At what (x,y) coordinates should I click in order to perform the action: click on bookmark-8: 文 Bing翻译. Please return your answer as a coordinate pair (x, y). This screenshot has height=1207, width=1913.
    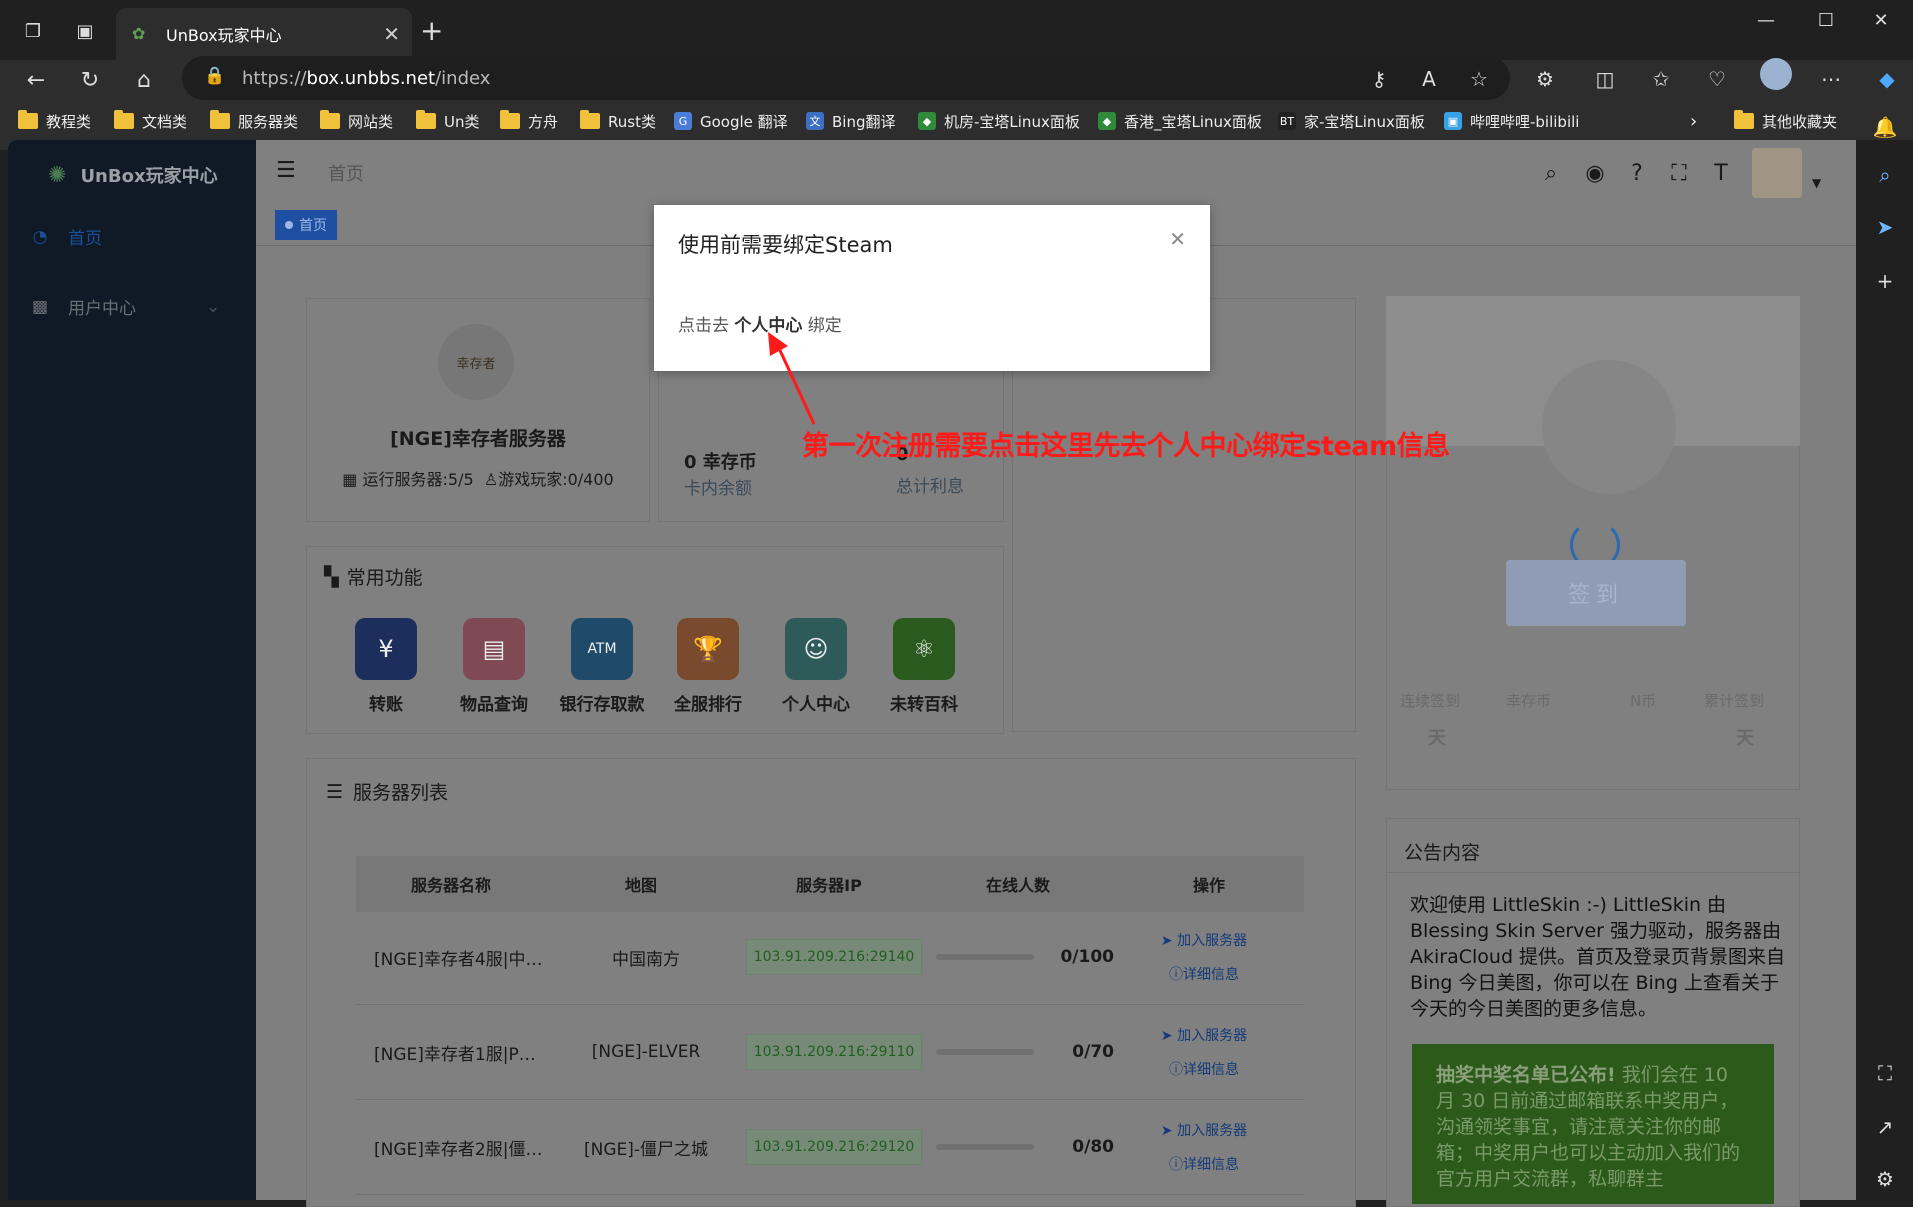
    Looking at the image, I should click on (851, 121).